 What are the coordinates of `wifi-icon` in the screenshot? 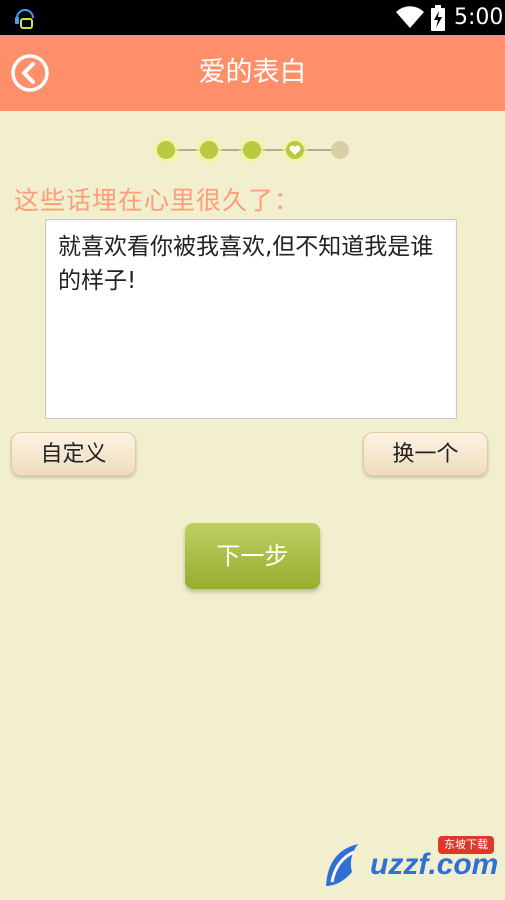 It's located at (410, 17).